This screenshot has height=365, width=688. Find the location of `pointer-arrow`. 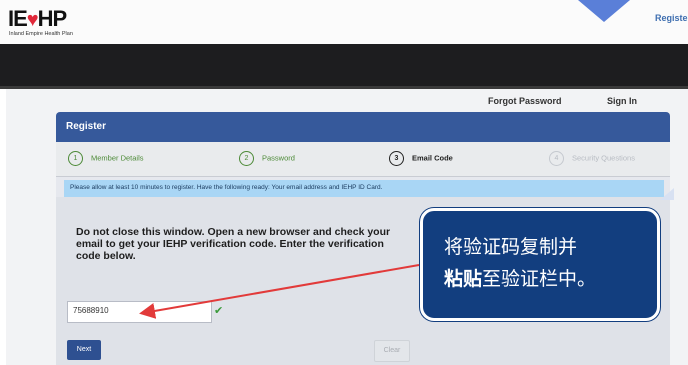

pointer-arrow is located at coordinates (279, 291).